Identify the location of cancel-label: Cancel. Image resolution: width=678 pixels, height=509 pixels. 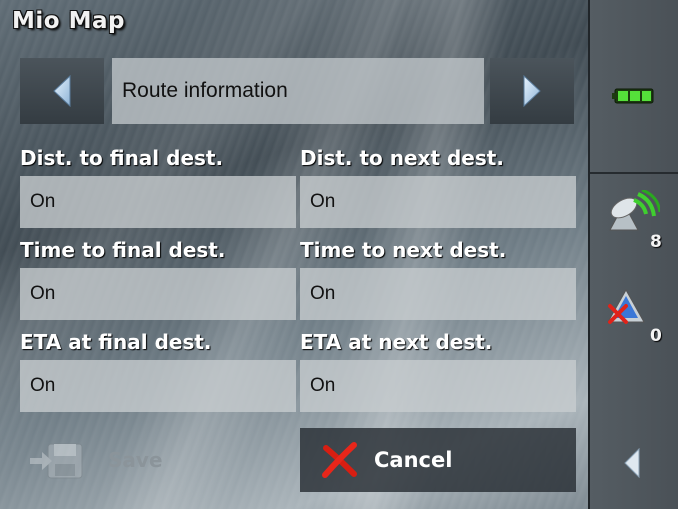
(413, 460).